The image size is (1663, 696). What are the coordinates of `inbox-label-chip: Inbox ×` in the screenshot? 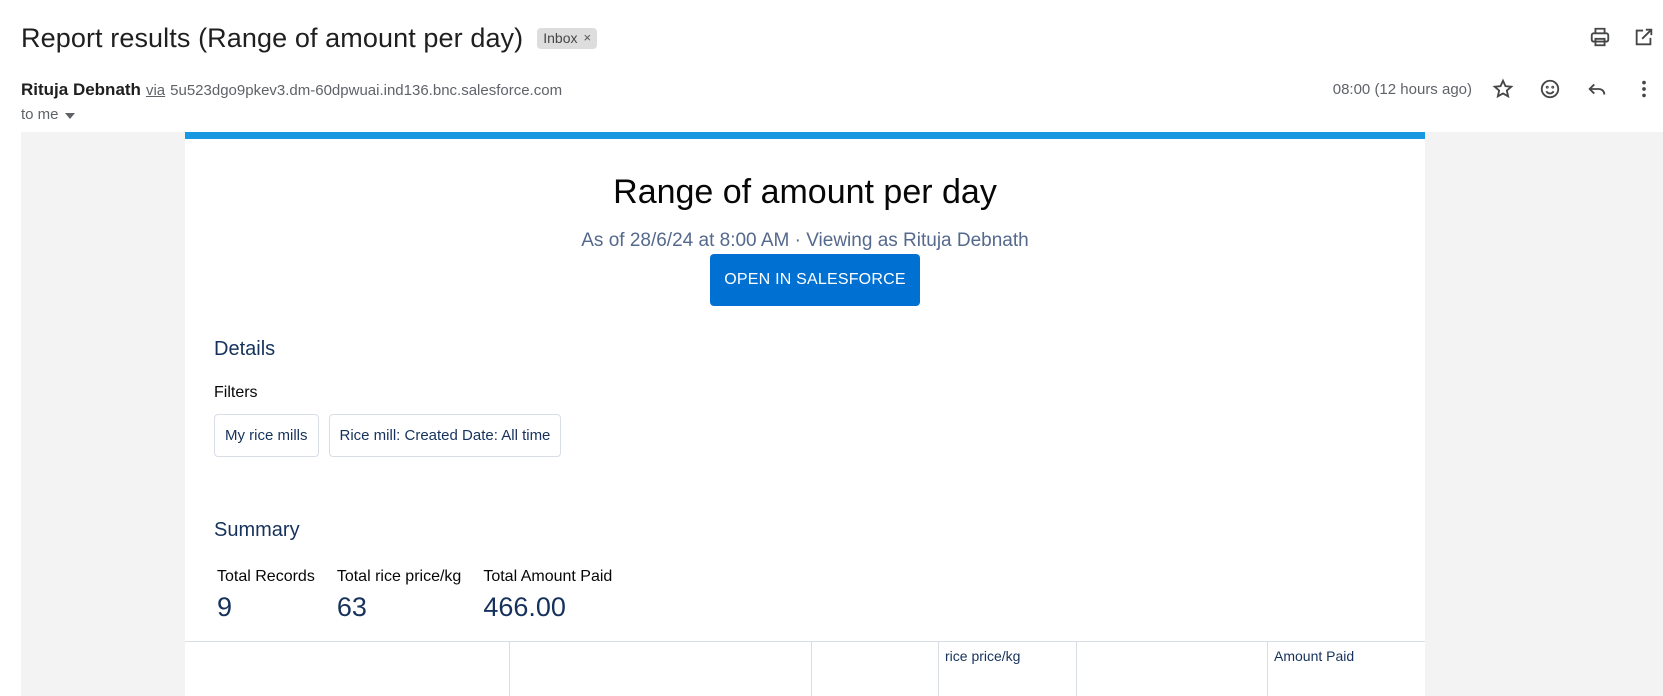 It's located at (567, 38).